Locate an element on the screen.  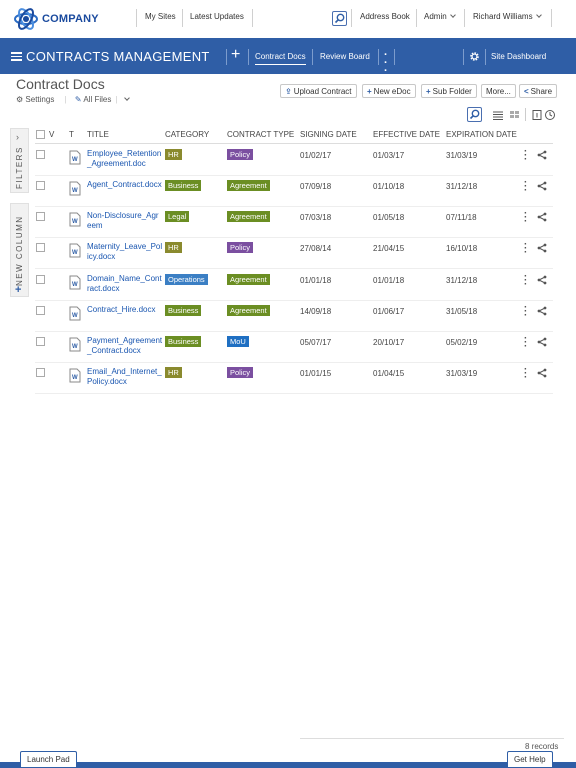
column-header-title: TITLE is located at coordinates (98, 134).